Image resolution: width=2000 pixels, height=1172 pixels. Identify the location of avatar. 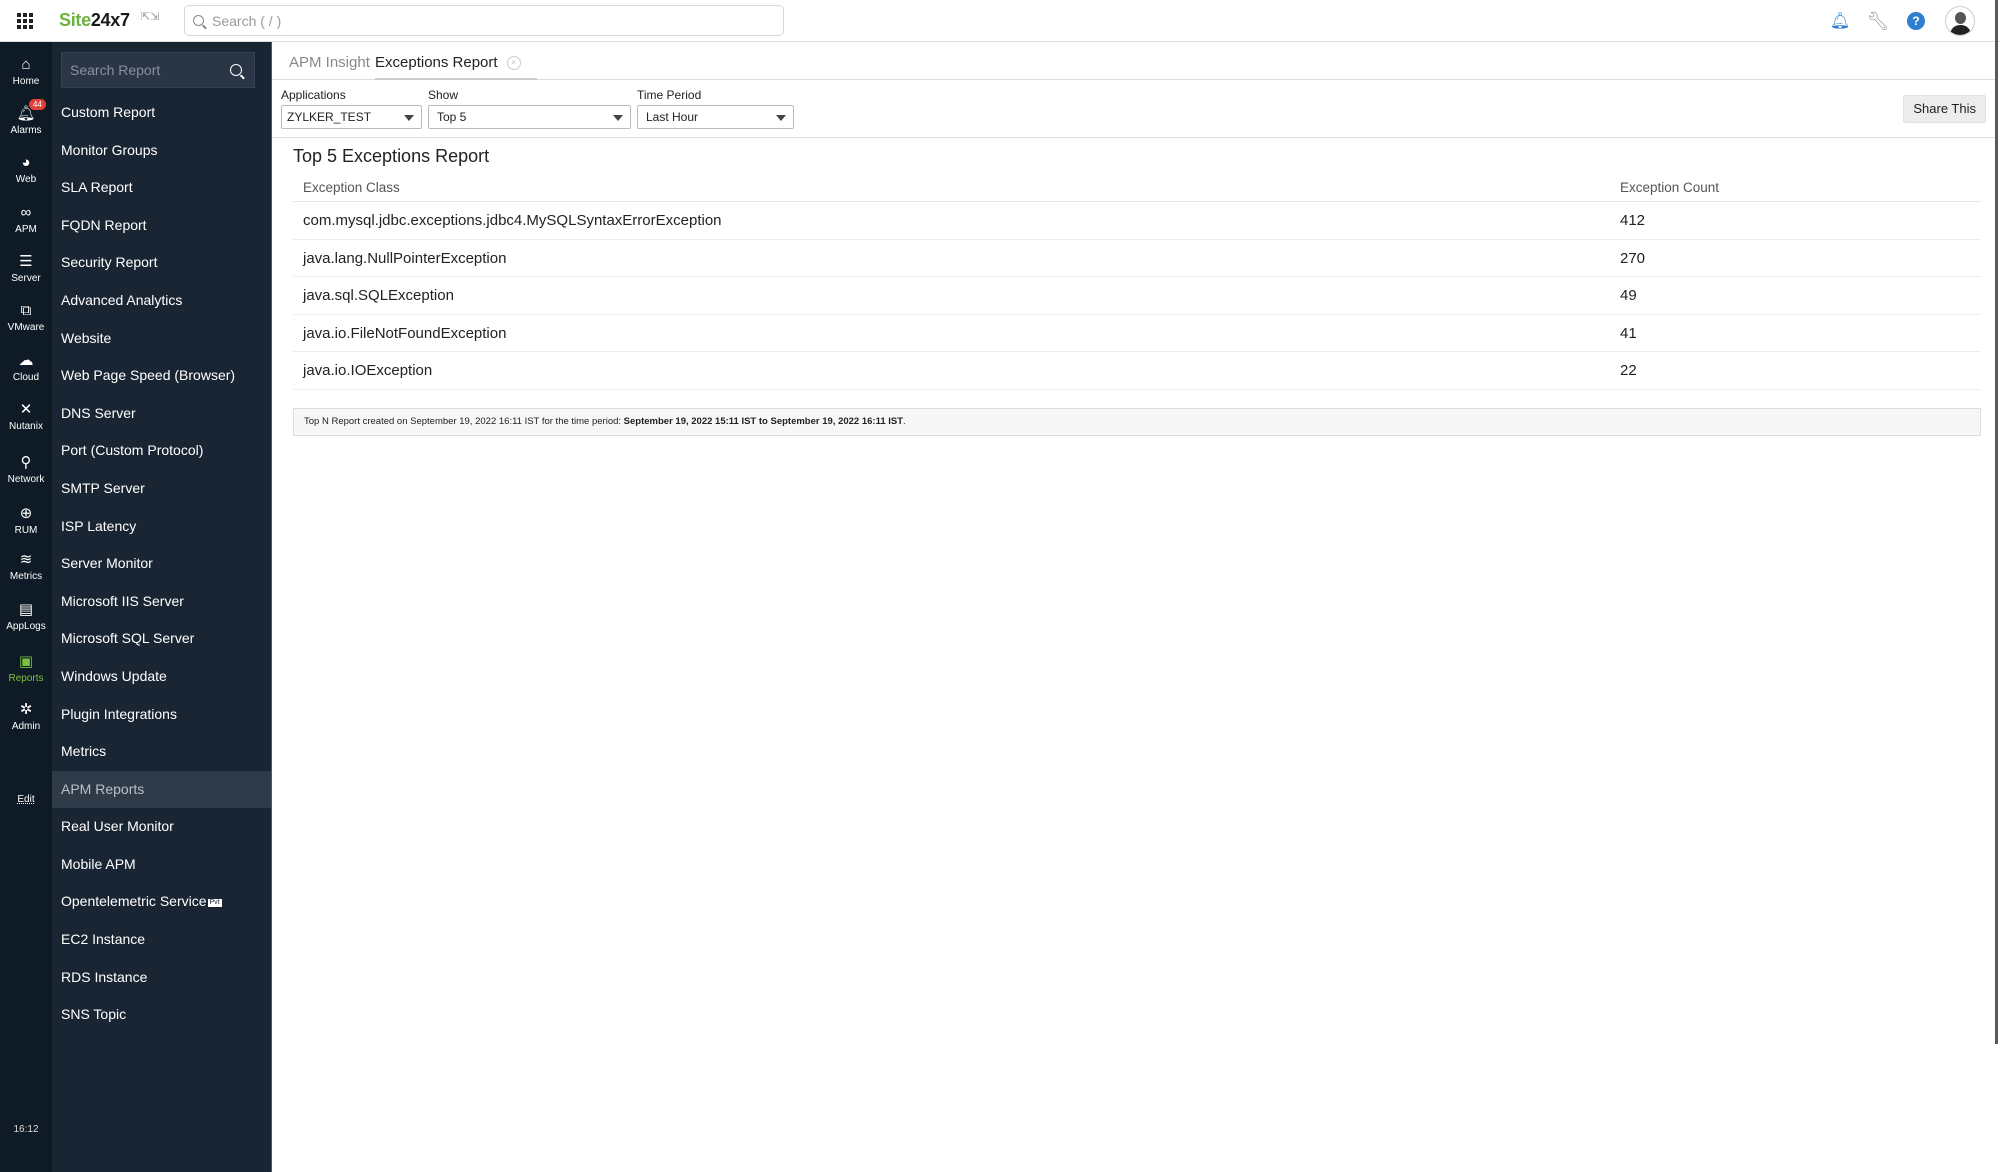
(1960, 21).